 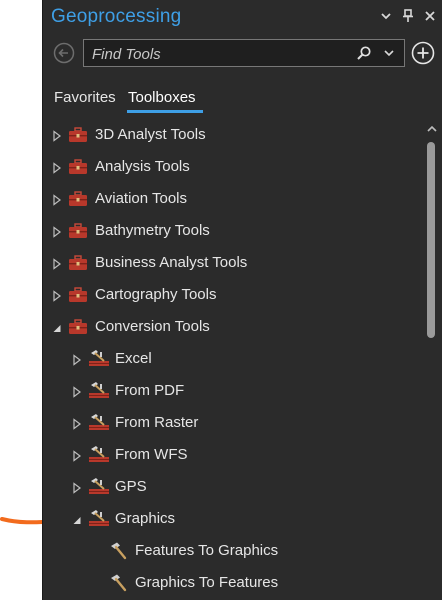 I want to click on find-tools-box, so click(x=244, y=53).